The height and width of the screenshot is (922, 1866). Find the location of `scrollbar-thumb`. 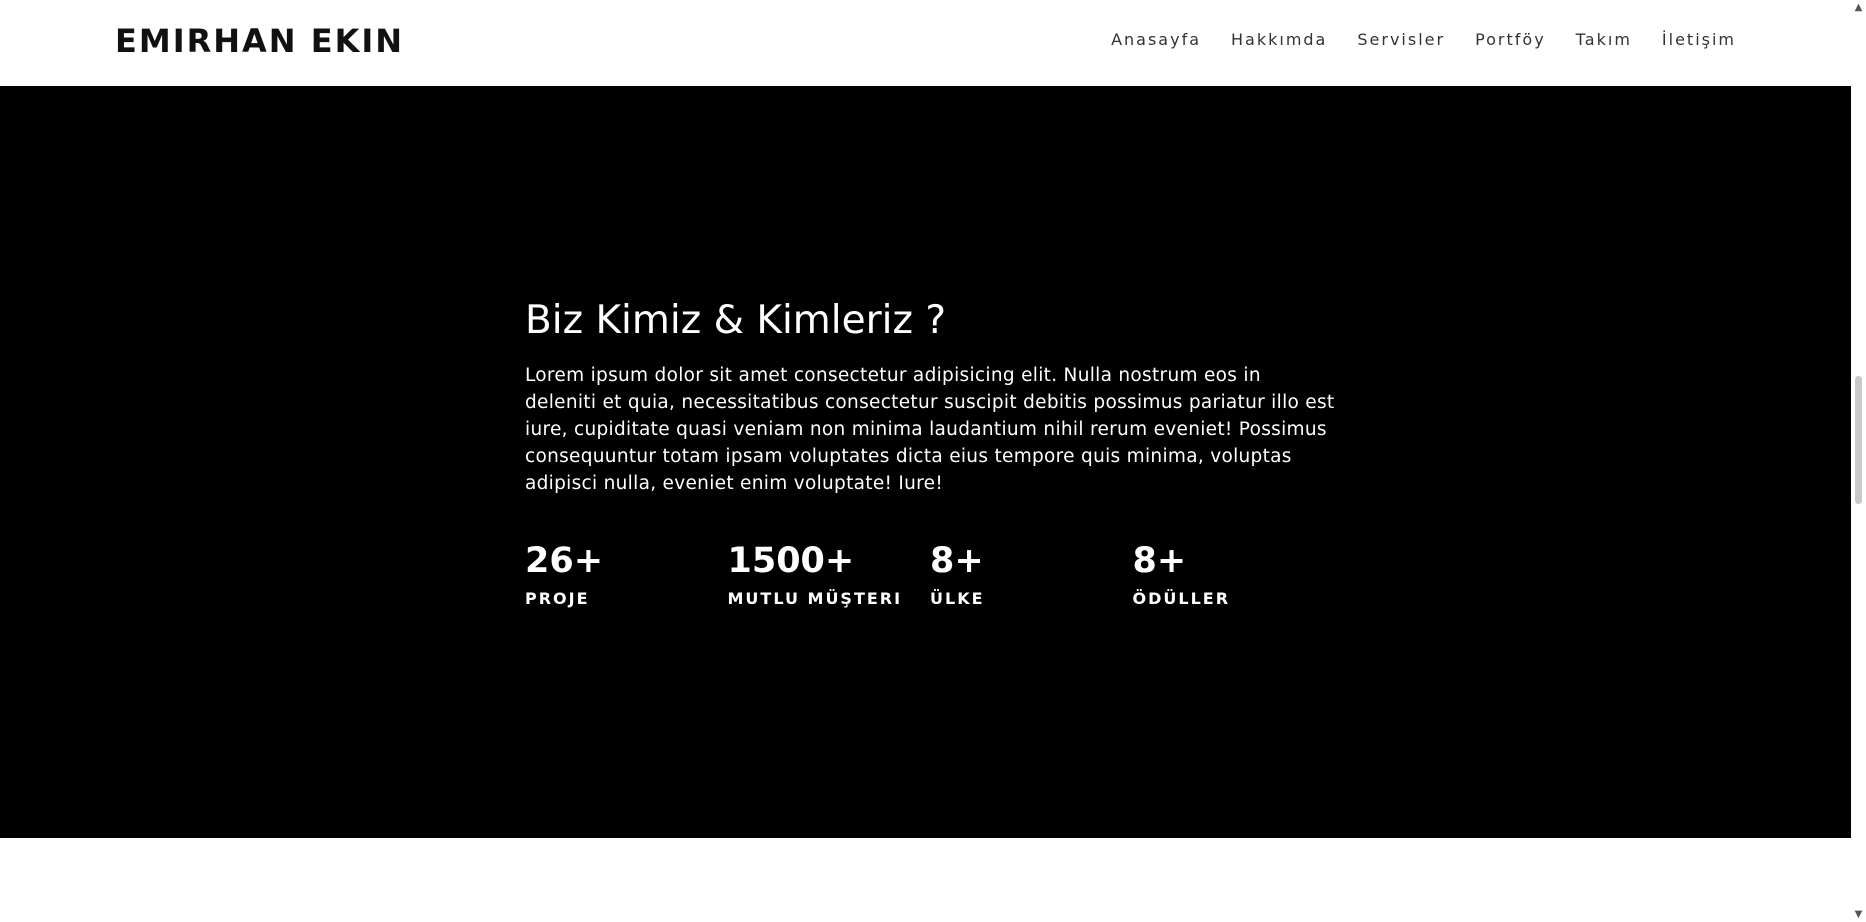

scrollbar-thumb is located at coordinates (1858, 440).